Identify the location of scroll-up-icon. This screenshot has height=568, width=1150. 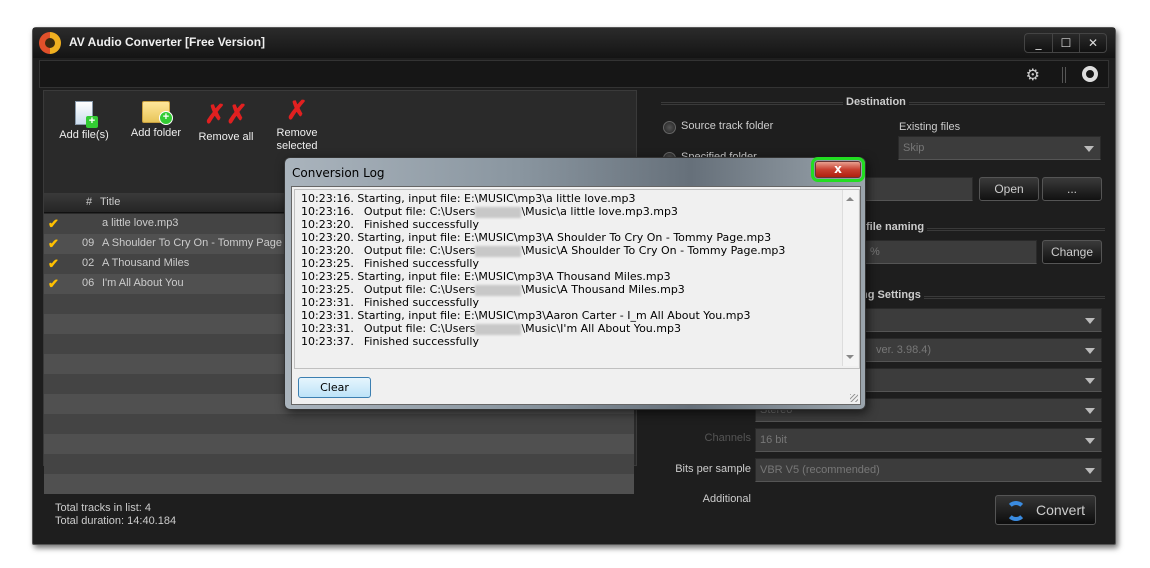
(850, 199).